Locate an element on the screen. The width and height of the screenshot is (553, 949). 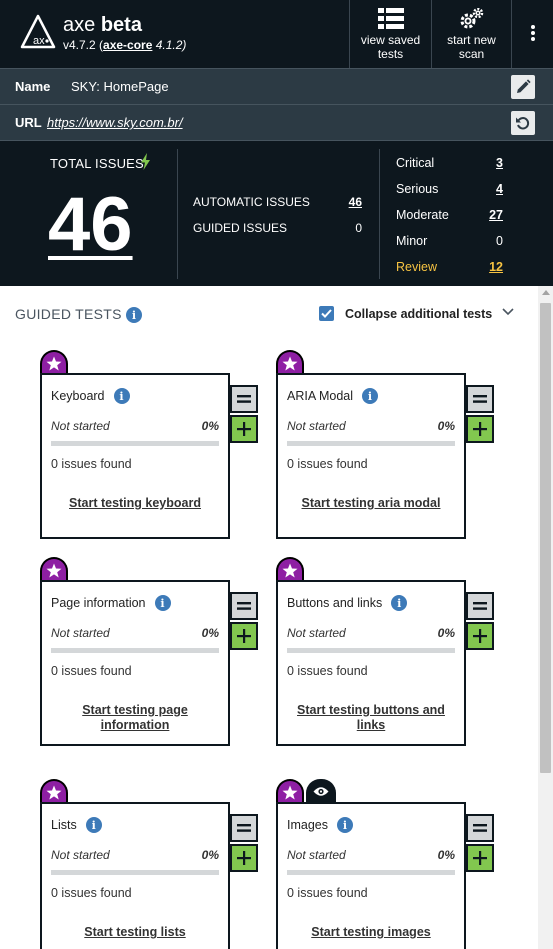
start-link-line-1: Start testing page is located at coordinates (135, 710).